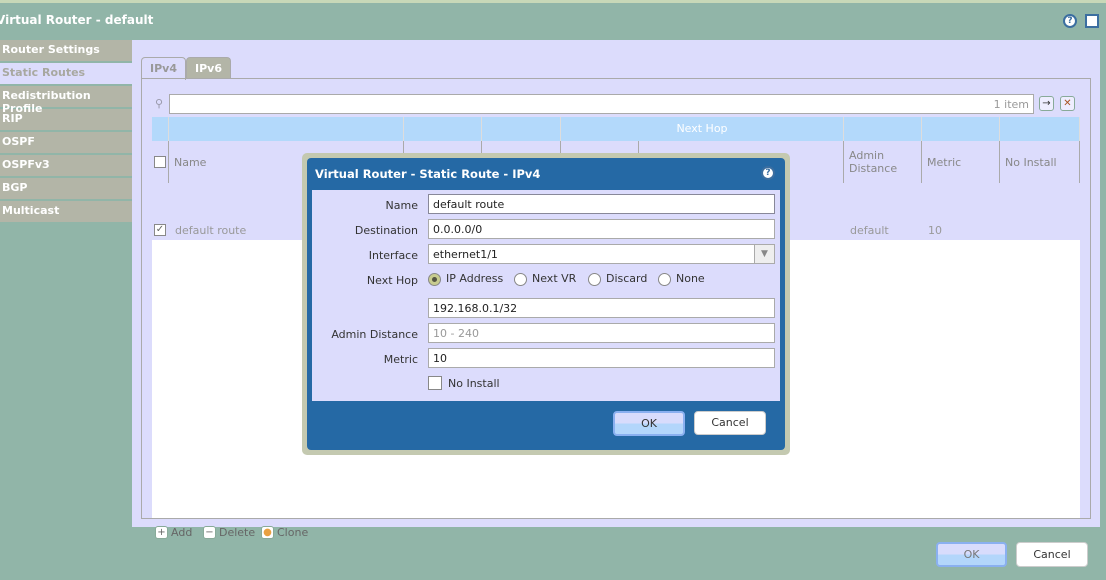 The image size is (1106, 580). What do you see at coordinates (182, 532) in the screenshot?
I see `add-label: Add` at bounding box center [182, 532].